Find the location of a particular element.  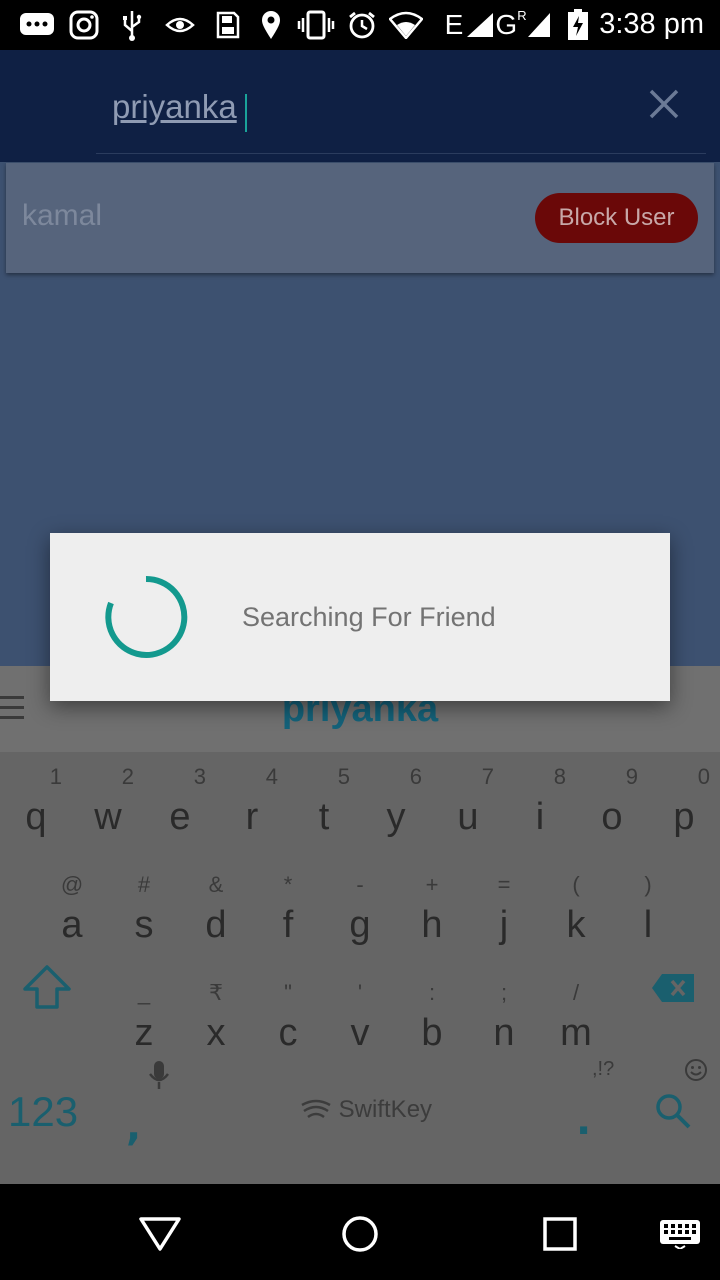

search-toolbar: priyanka is located at coordinates (360, 106).